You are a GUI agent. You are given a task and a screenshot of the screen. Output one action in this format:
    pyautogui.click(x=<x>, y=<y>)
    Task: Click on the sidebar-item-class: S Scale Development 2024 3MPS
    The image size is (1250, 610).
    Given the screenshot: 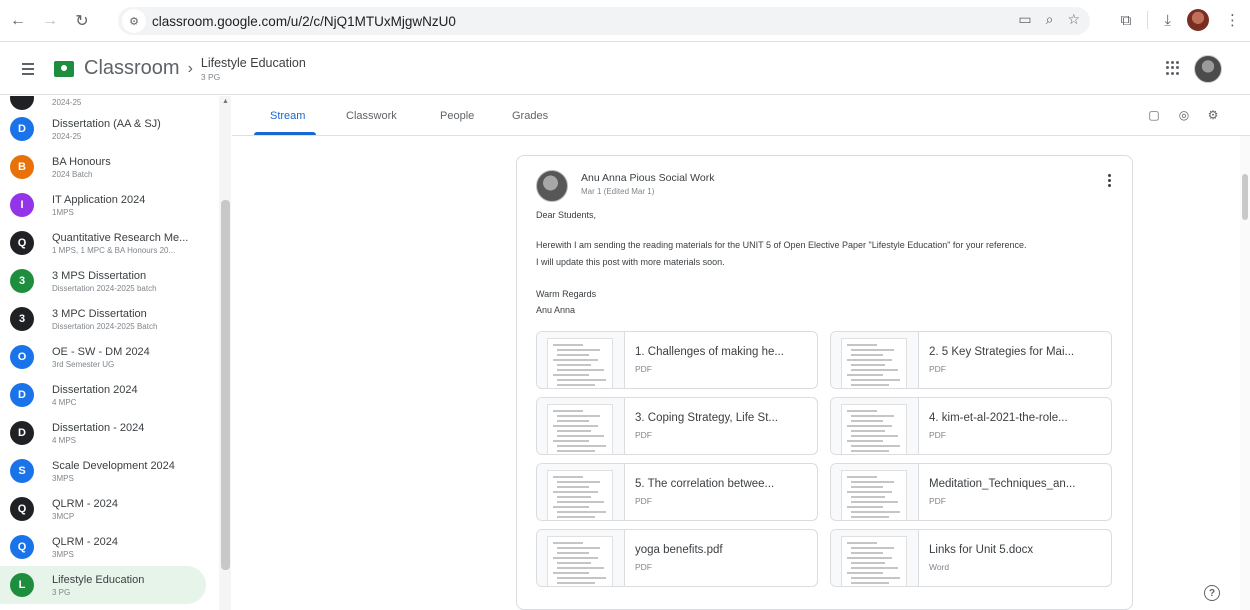 What is the action you would take?
    pyautogui.click(x=110, y=471)
    